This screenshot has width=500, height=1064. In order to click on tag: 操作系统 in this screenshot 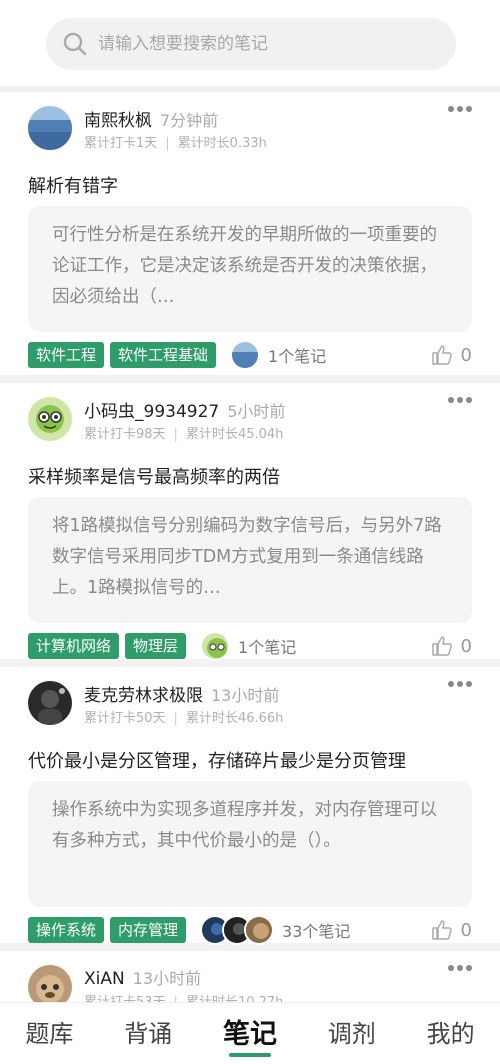, I will do `click(66, 930)`.